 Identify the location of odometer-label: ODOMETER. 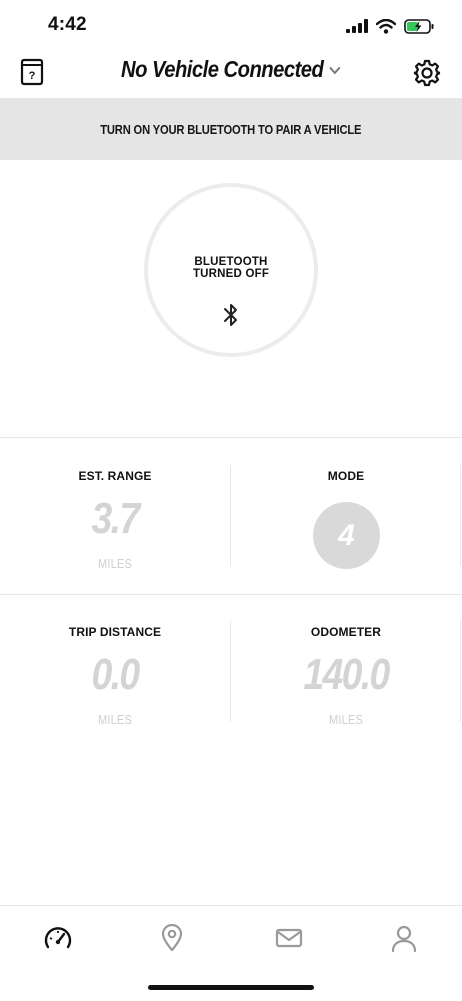
(346, 632).